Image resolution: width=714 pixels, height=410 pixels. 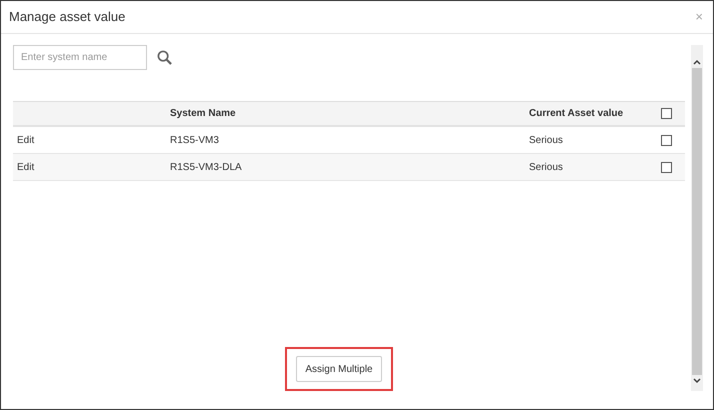 I want to click on scroll-up-icon, so click(x=697, y=62).